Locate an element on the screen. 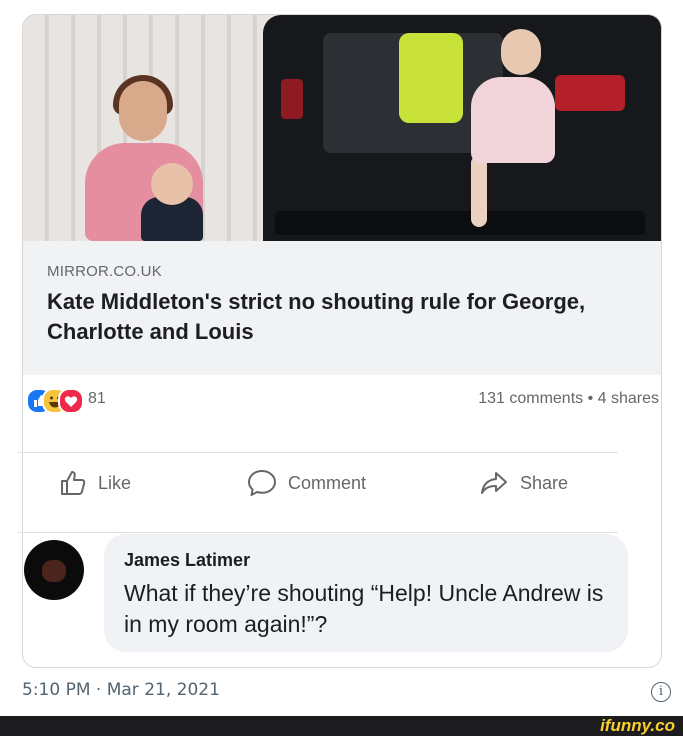 The height and width of the screenshot is (736, 683). share-label: Share is located at coordinates (544, 482).